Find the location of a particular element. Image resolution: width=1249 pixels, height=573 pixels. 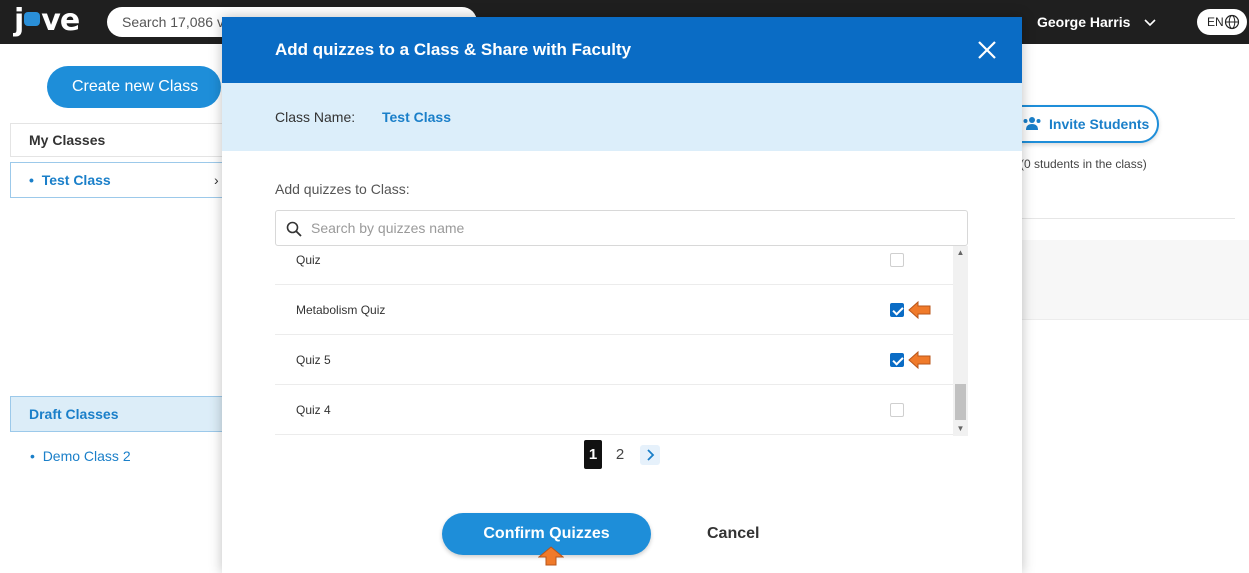

quiz-row: Quiz 5 is located at coordinates (614, 360).